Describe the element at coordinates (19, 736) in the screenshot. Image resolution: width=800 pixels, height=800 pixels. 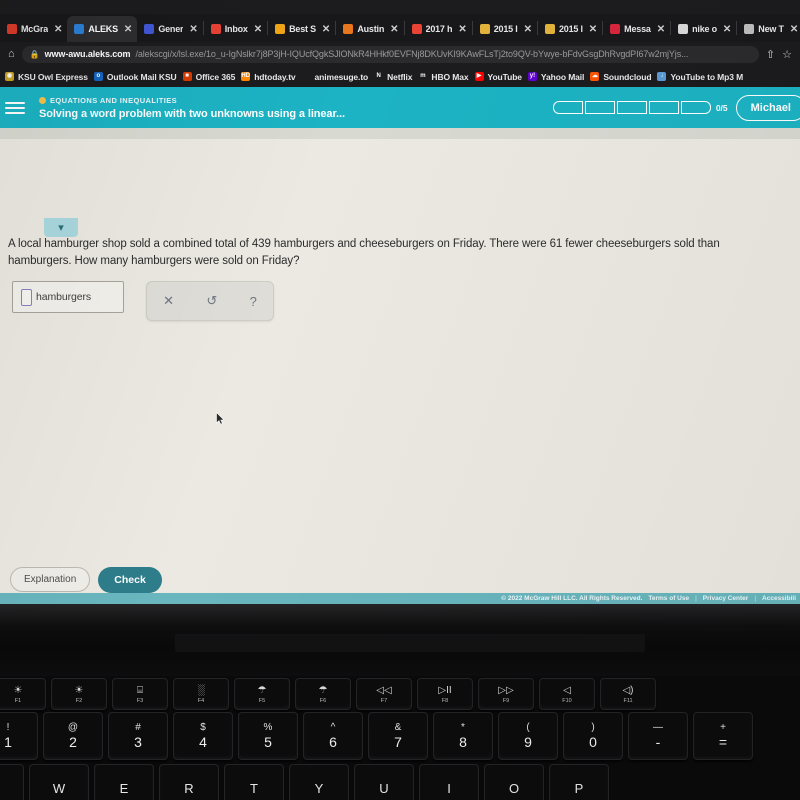
I see `keyboard-key: ! 1` at that location.